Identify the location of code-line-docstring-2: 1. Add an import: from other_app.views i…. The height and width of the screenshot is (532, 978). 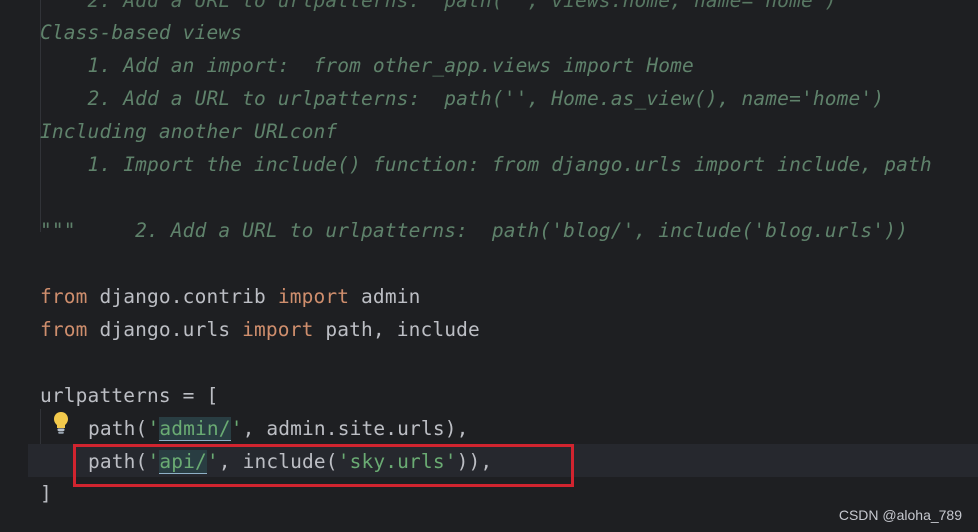
(367, 65).